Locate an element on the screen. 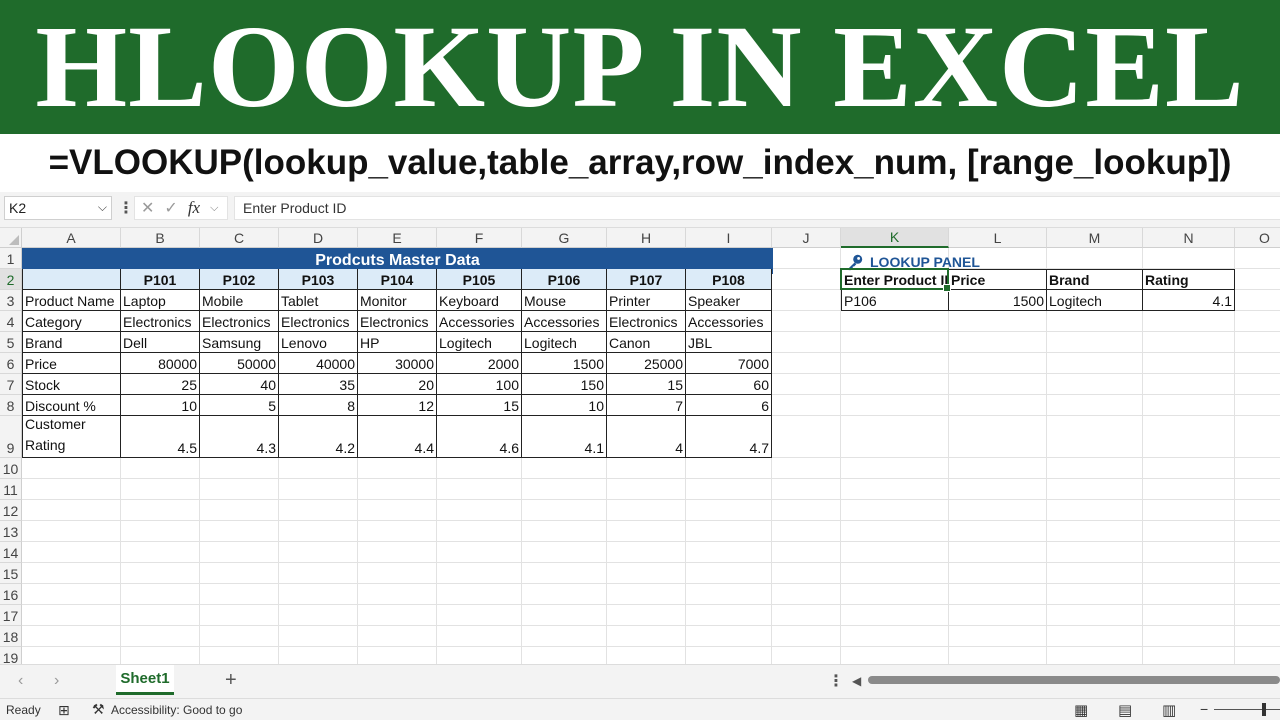 The width and height of the screenshot is (1280, 720). column-header-e: E is located at coordinates (397, 238).